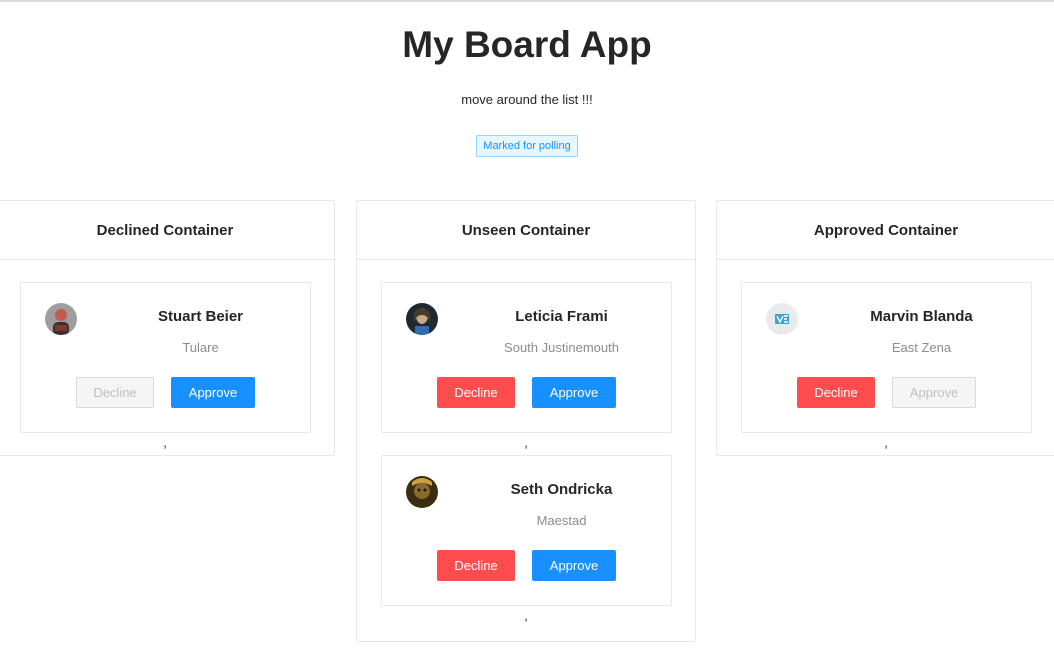 This screenshot has width=1054, height=667. I want to click on card-city: Maestad, so click(561, 520).